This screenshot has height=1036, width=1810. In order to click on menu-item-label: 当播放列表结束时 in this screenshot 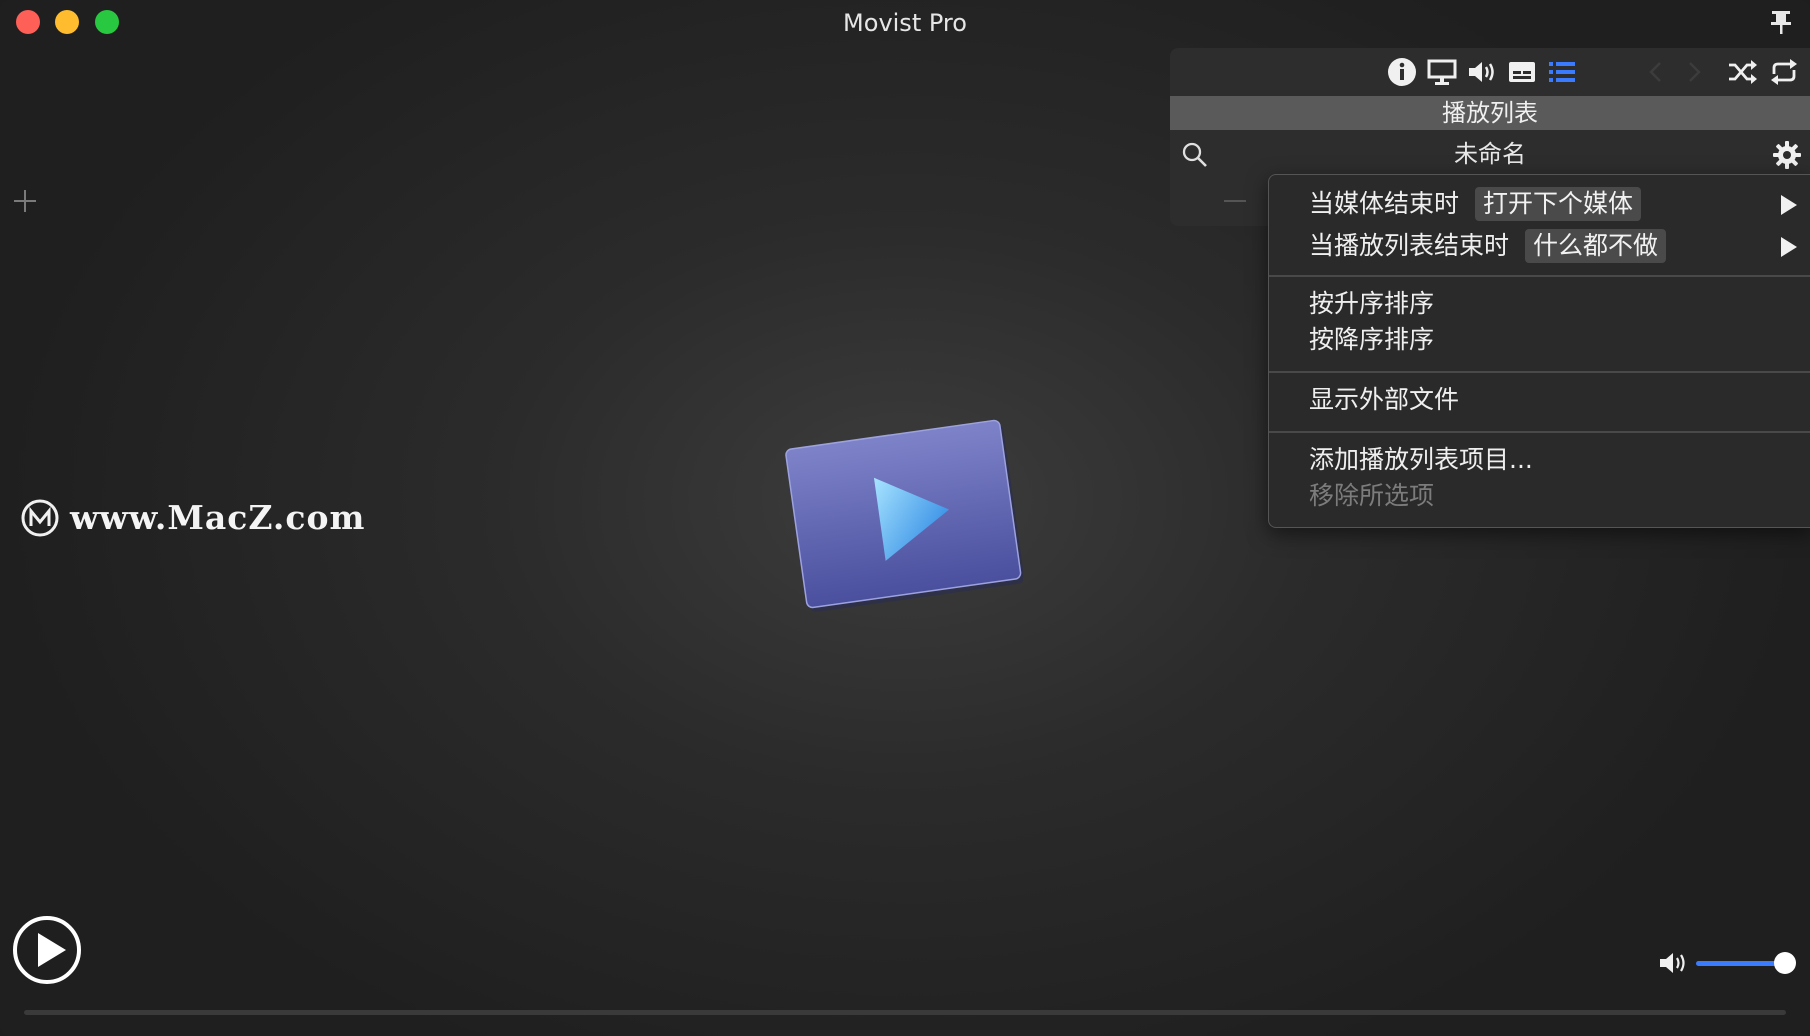, I will do `click(1409, 245)`.